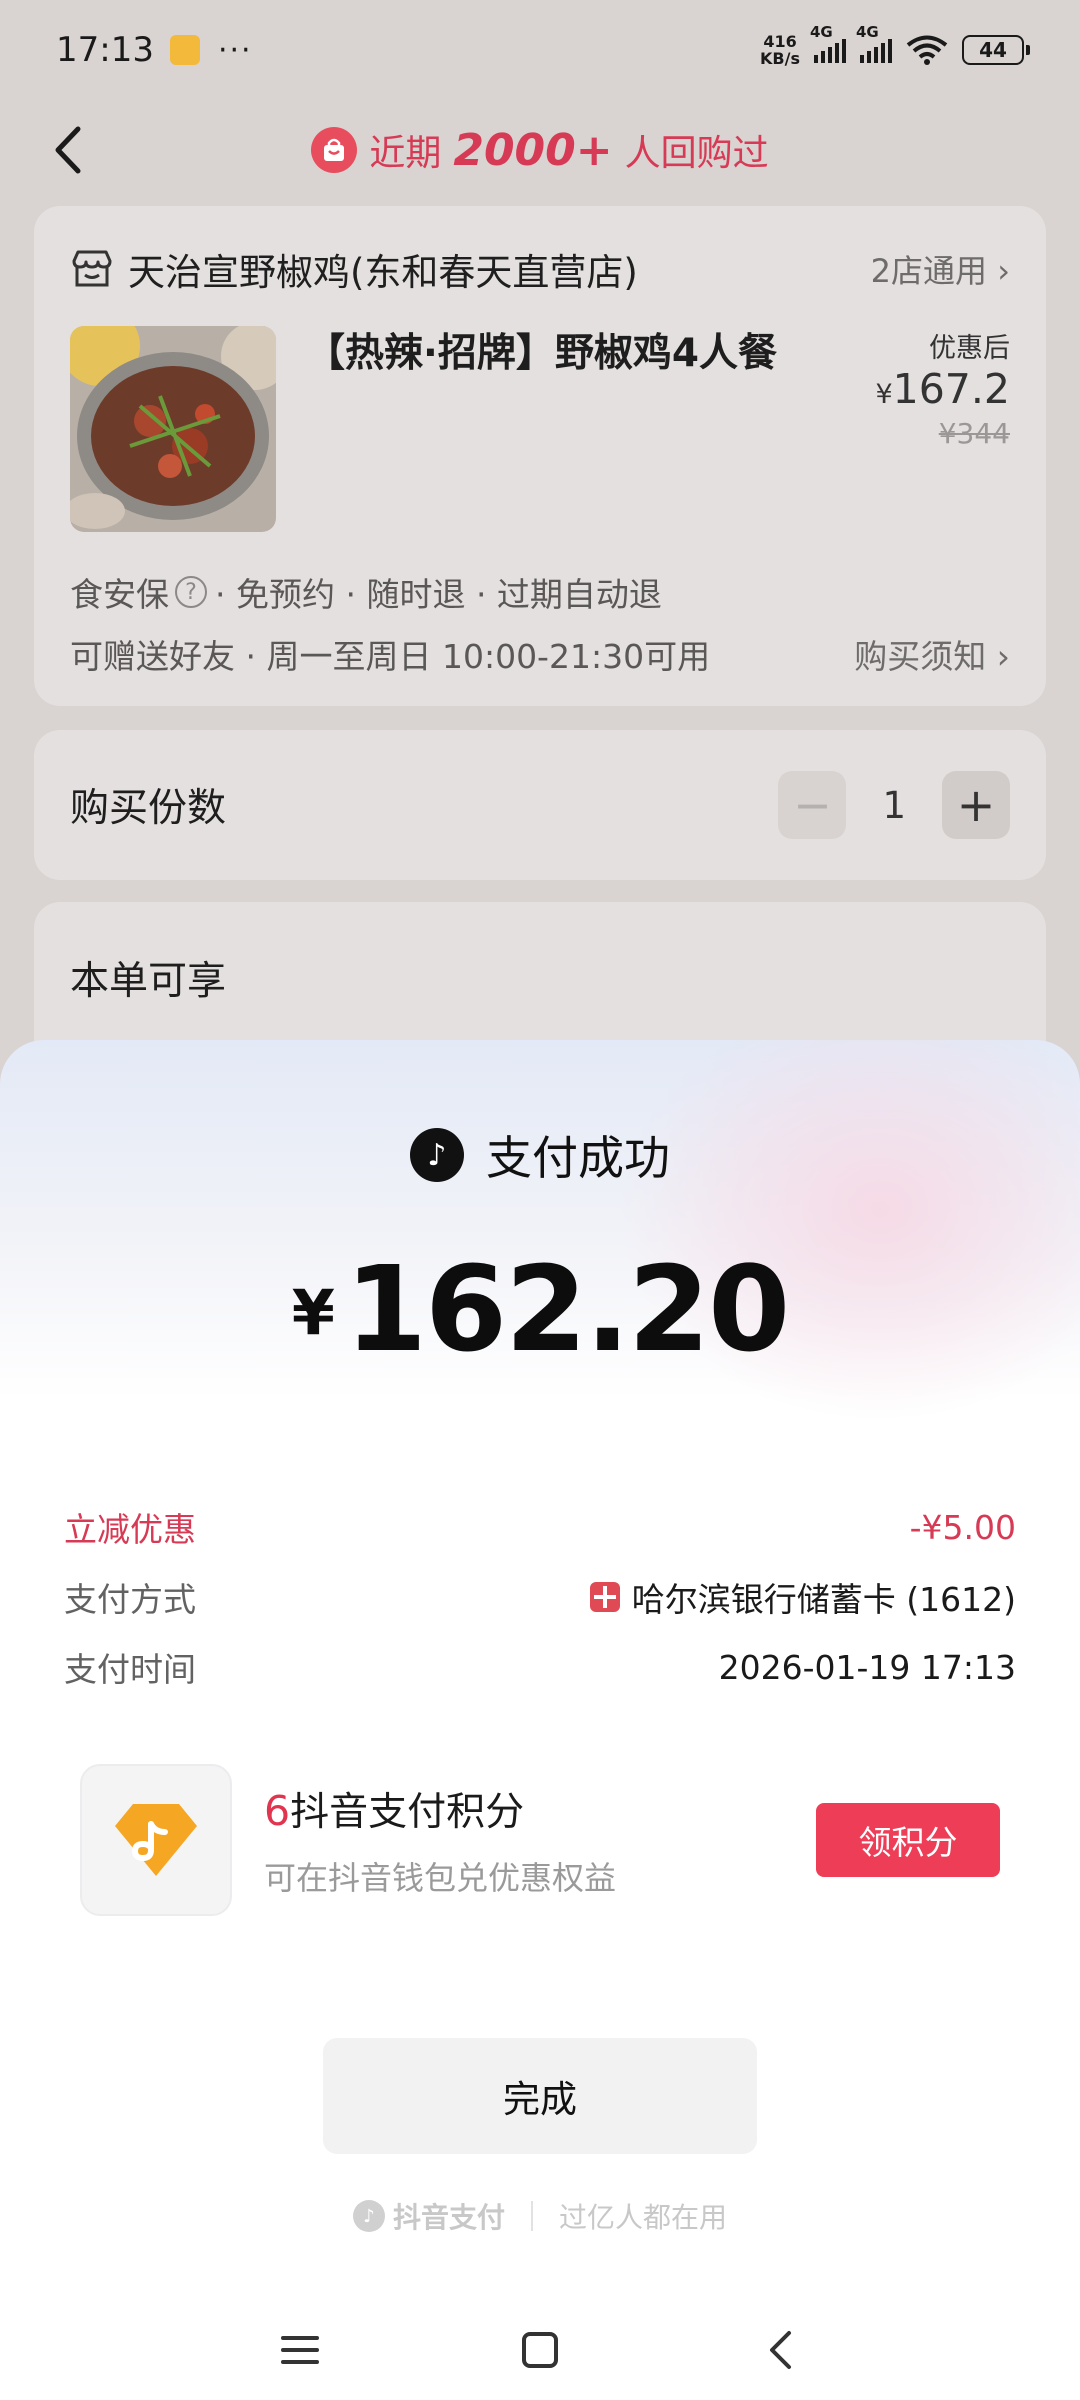  Describe the element at coordinates (130, 1599) in the screenshot. I see `payment-method-label: 支付方式` at that location.